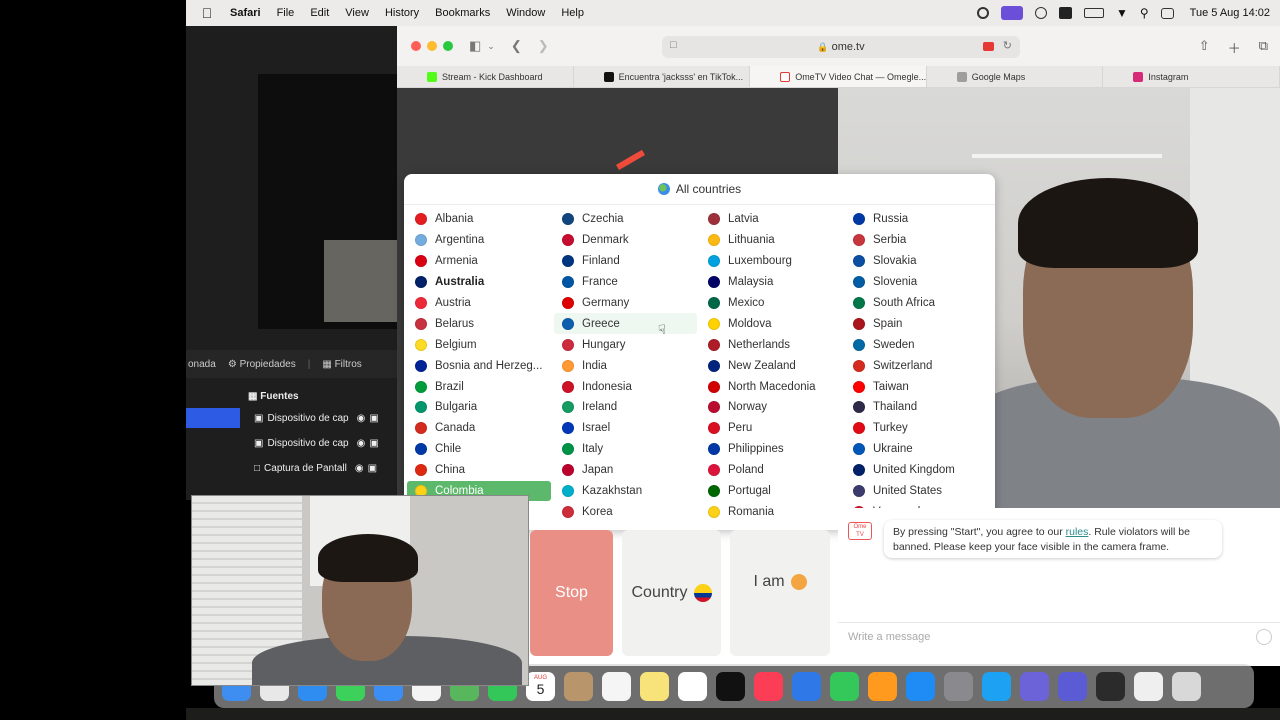 The image size is (1280, 720). I want to click on menu-history: History, so click(402, 13).